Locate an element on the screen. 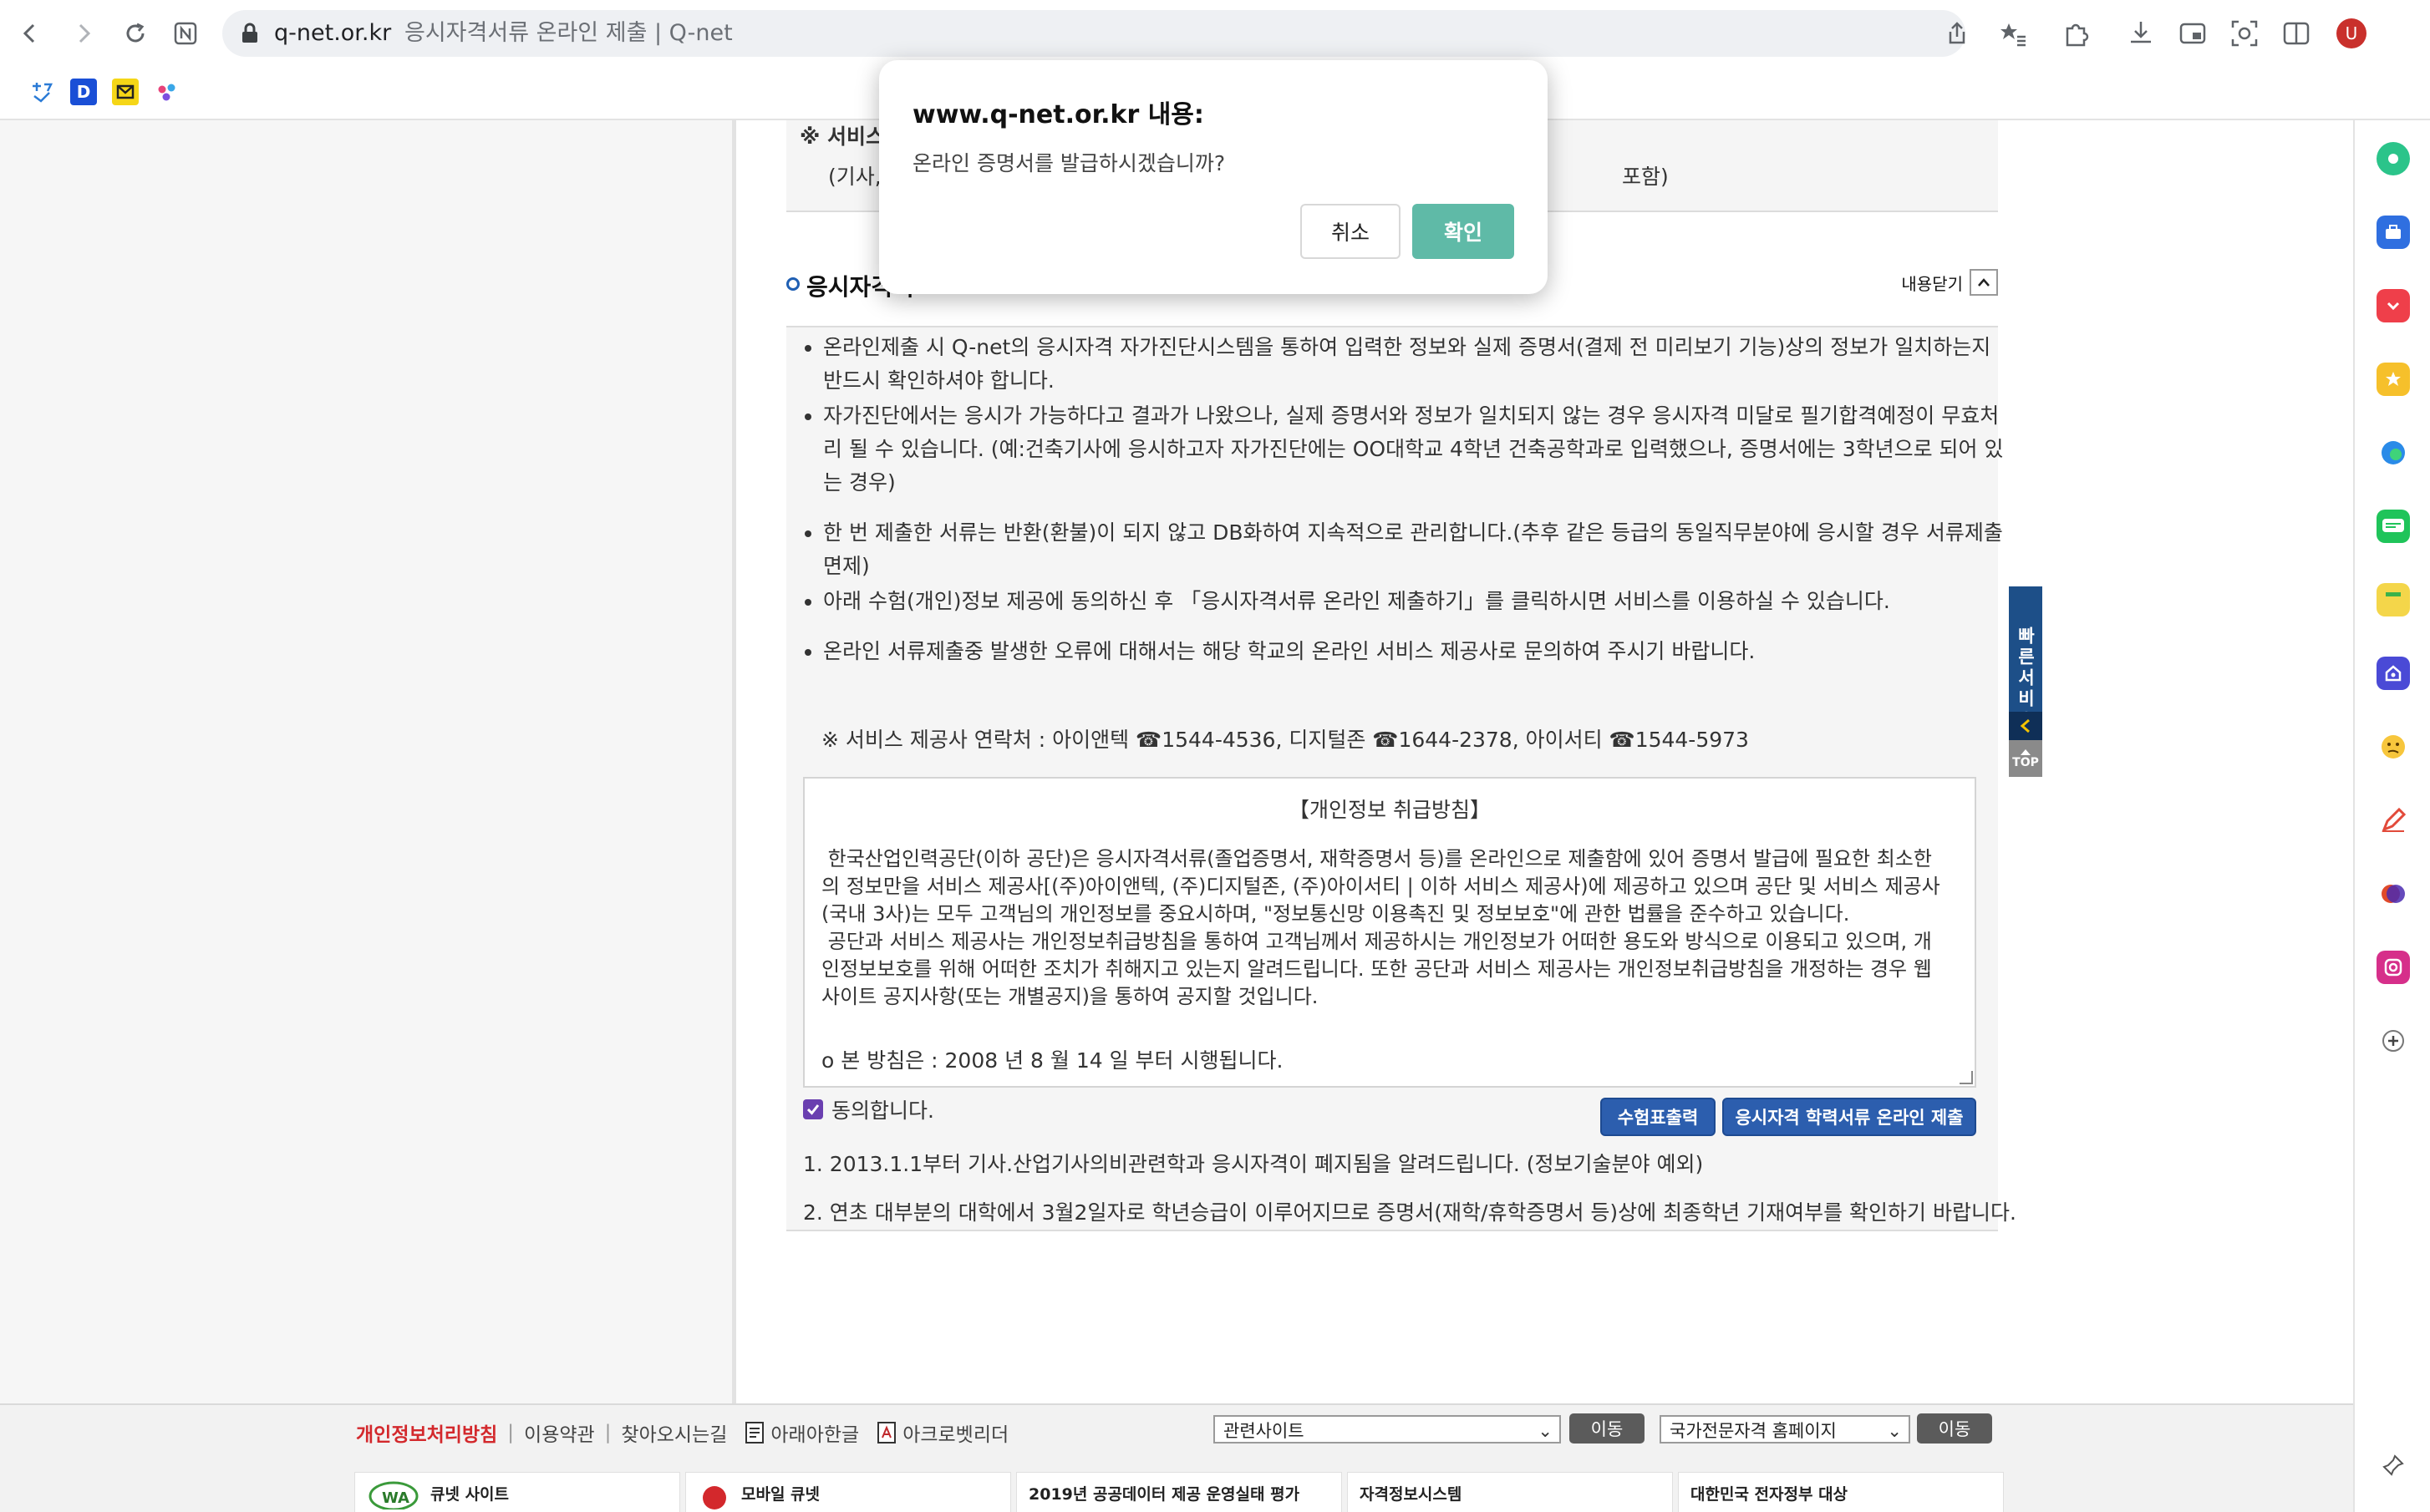 This screenshot has height=1512, width=2430. footer-banner: 모바일 큐넷 is located at coordinates (848, 1492).